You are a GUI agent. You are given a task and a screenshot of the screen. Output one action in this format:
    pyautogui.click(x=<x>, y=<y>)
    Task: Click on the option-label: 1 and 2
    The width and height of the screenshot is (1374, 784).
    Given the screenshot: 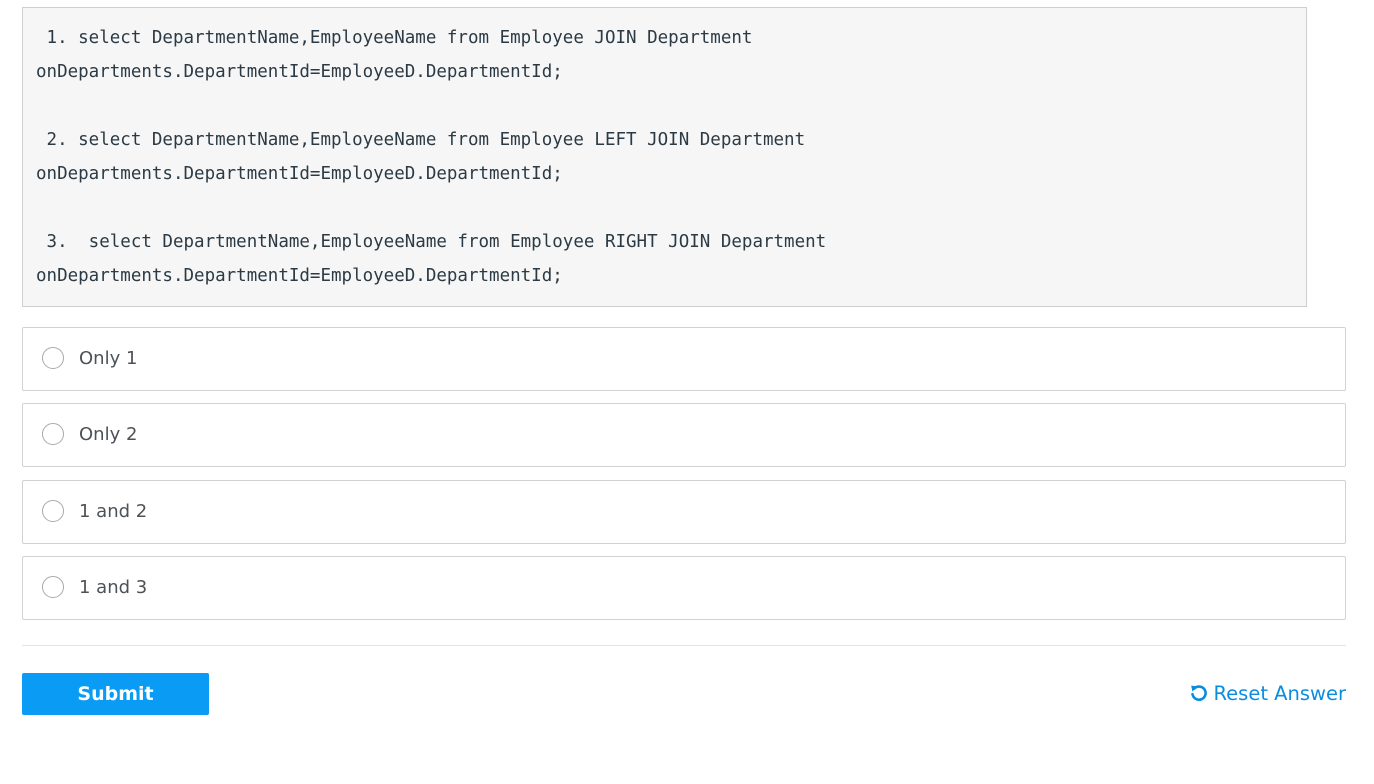 What is the action you would take?
    pyautogui.click(x=113, y=511)
    